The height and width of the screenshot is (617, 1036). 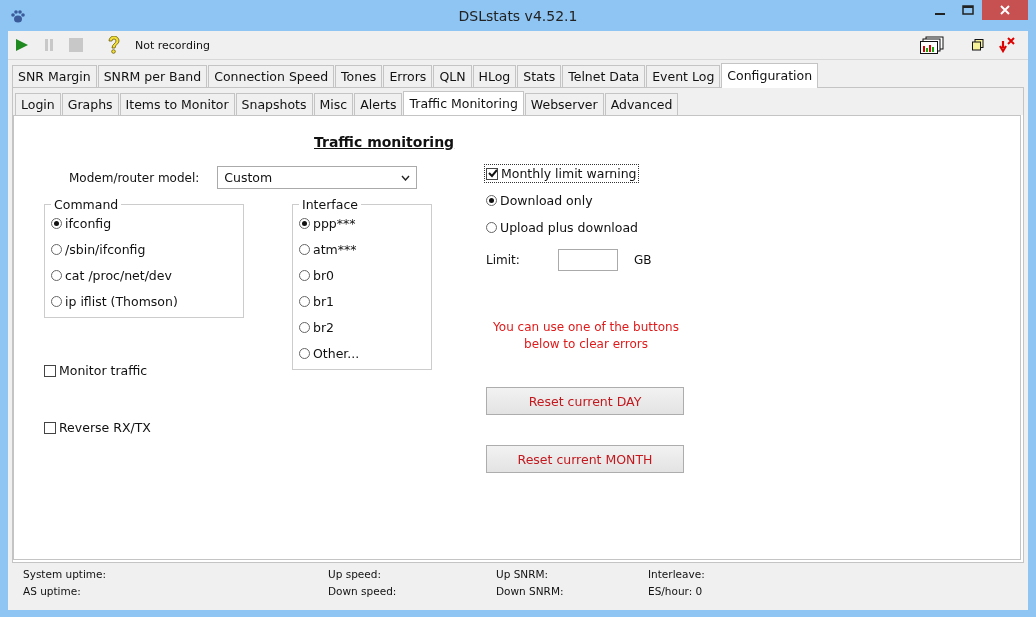 I want to click on radio-option: br1, so click(x=317, y=301).